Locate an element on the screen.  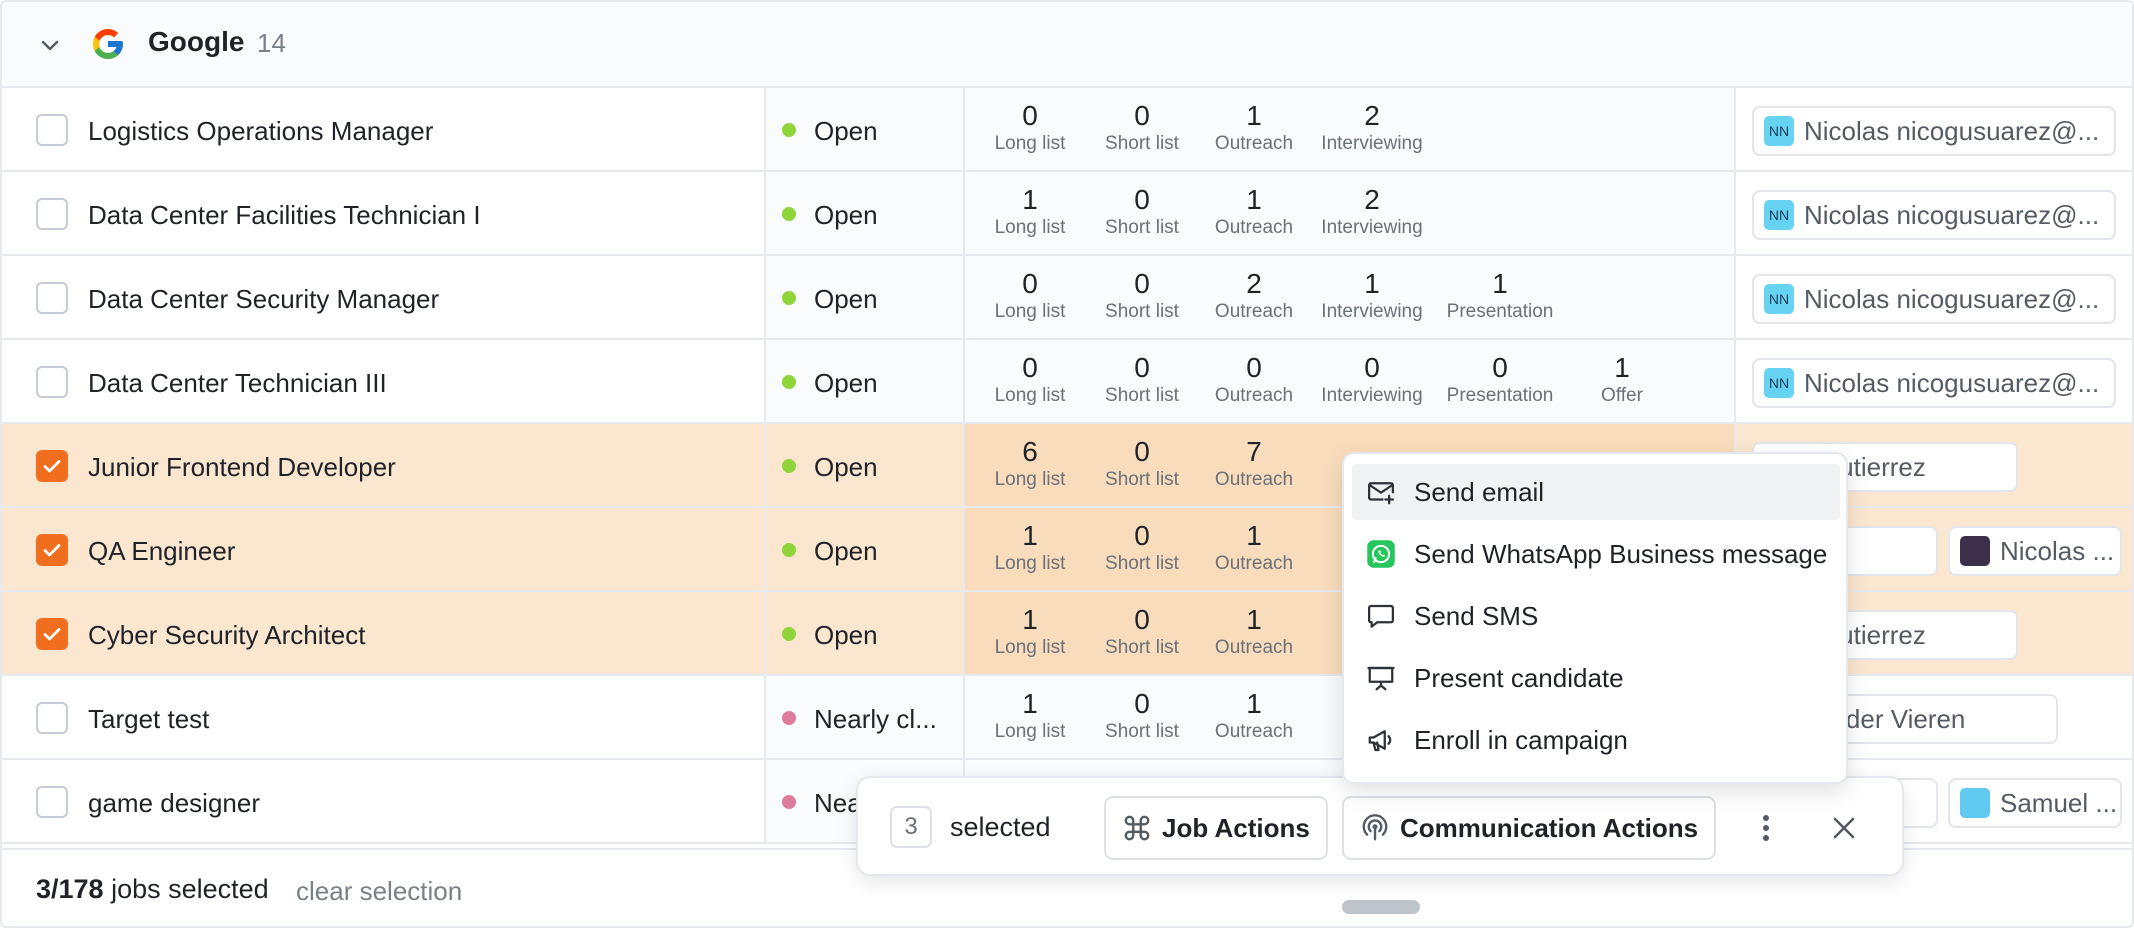
status-text: Open is located at coordinates (846, 299).